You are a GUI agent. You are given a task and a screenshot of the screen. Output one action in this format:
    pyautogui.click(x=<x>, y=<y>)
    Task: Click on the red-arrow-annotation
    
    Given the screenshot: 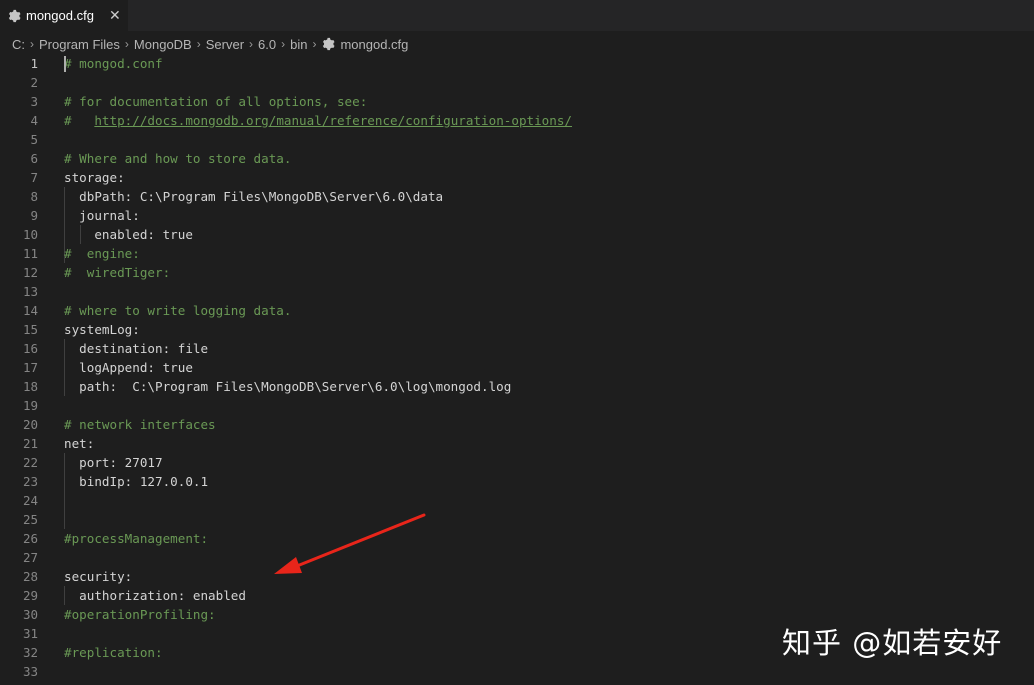 What is the action you would take?
    pyautogui.click(x=350, y=543)
    